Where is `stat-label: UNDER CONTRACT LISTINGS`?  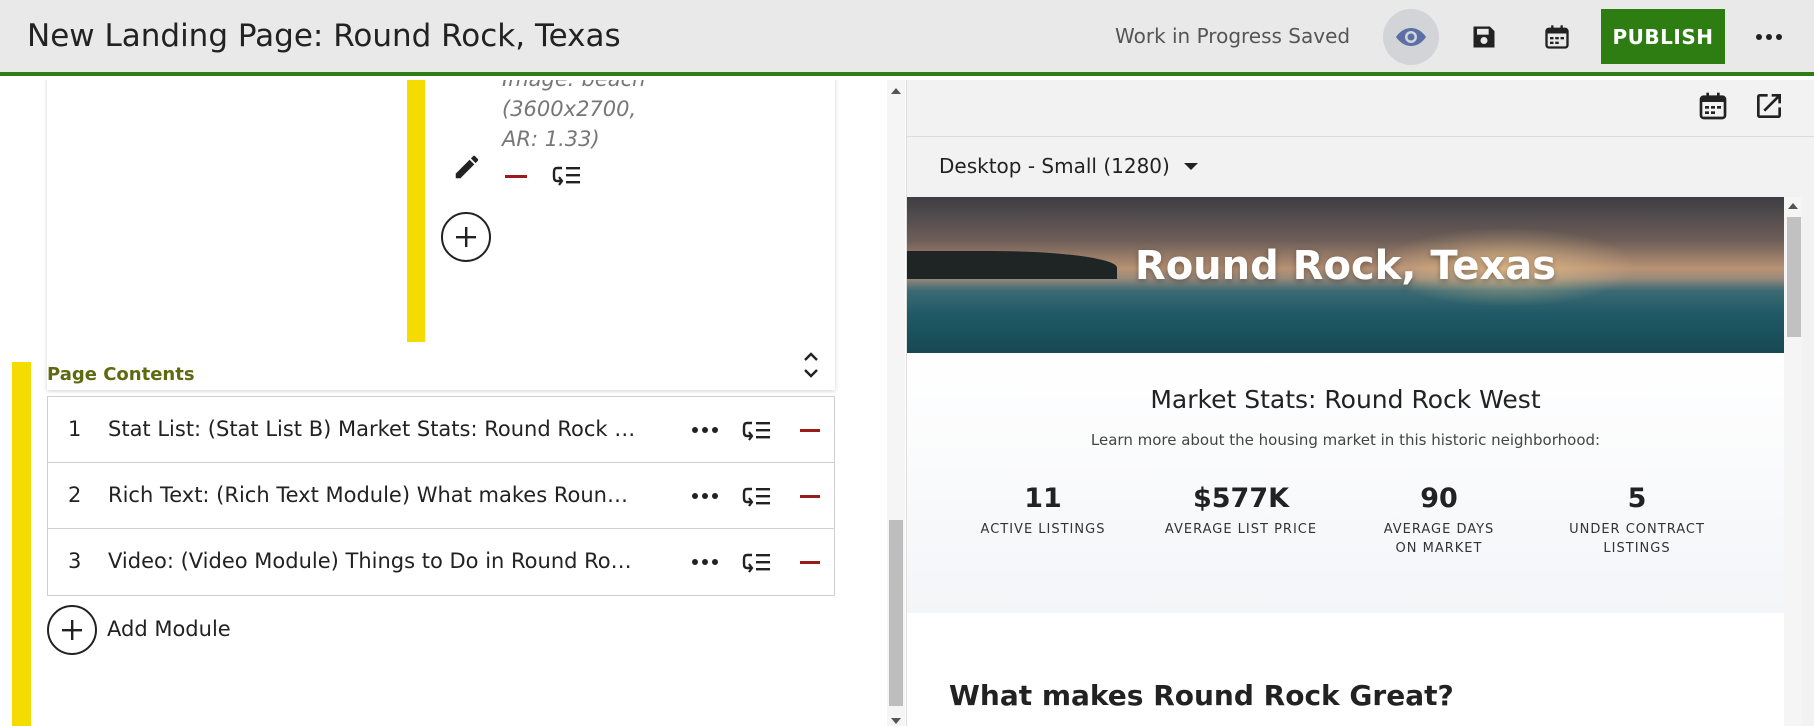
stat-label: UNDER CONTRACT LISTINGS is located at coordinates (1637, 539).